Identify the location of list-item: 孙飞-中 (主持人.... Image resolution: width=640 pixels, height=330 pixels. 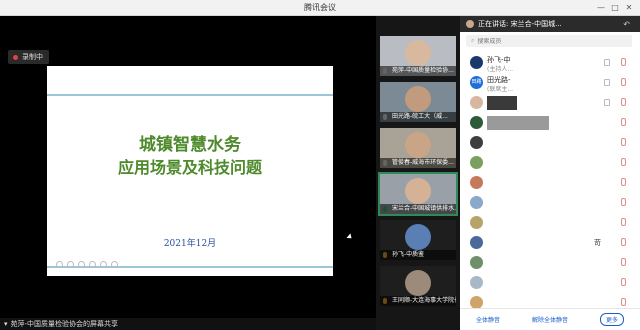
(550, 63).